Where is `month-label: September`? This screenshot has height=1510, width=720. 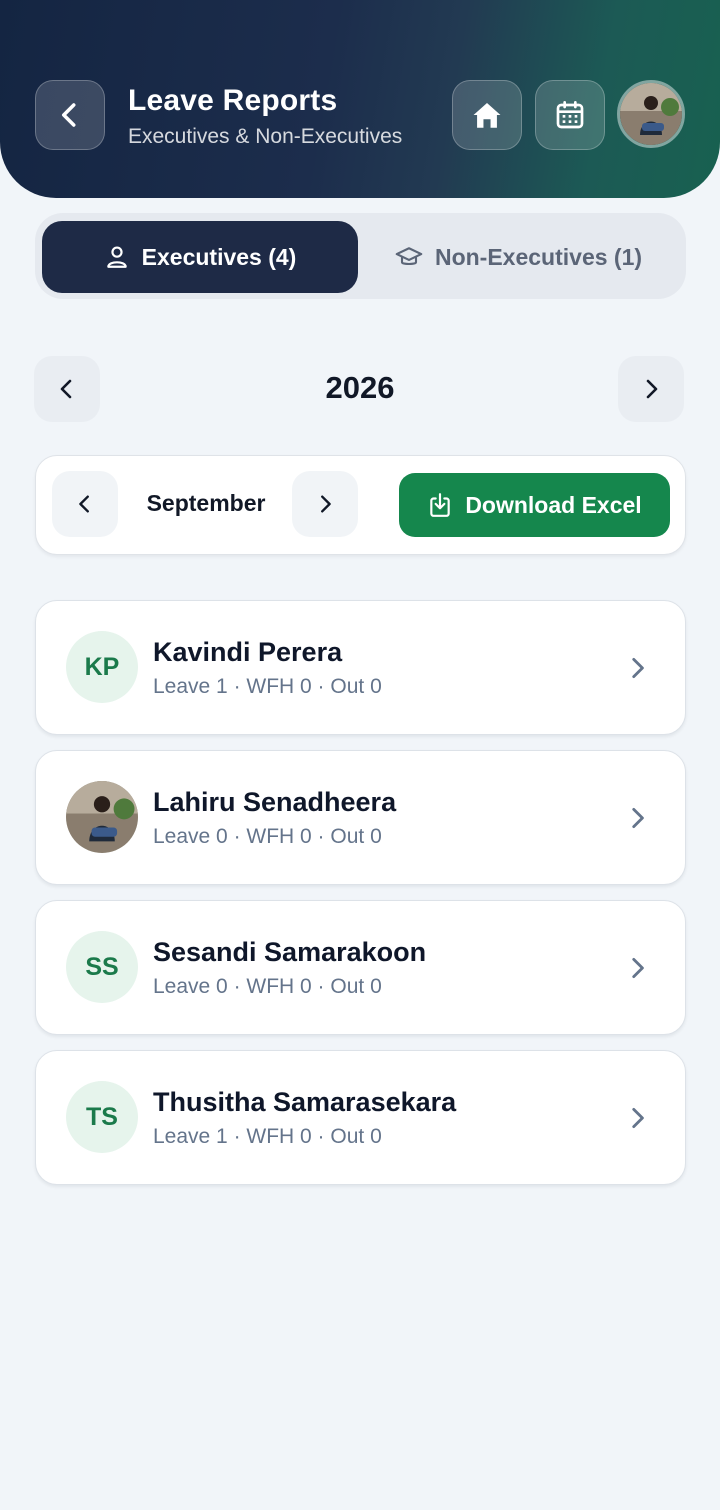 month-label: September is located at coordinates (206, 503).